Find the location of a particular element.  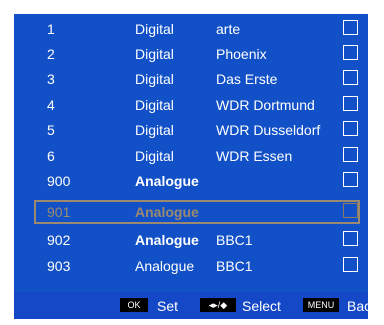

channel-name: Das Erste is located at coordinates (247, 79).